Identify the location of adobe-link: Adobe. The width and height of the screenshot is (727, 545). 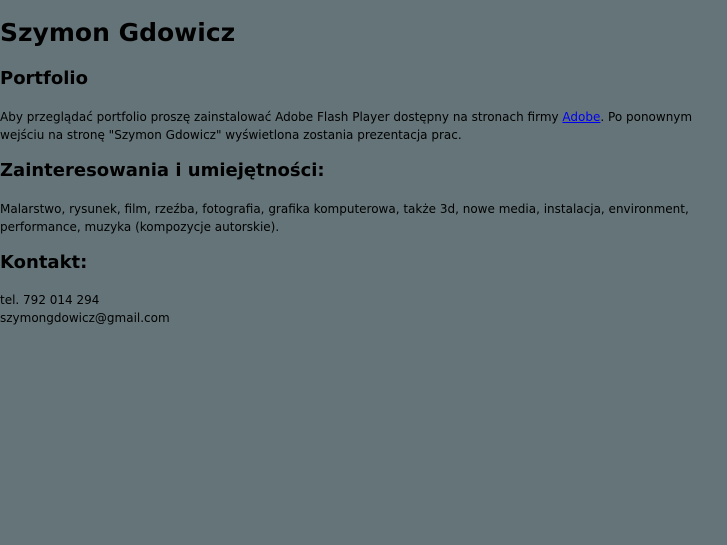
(581, 117).